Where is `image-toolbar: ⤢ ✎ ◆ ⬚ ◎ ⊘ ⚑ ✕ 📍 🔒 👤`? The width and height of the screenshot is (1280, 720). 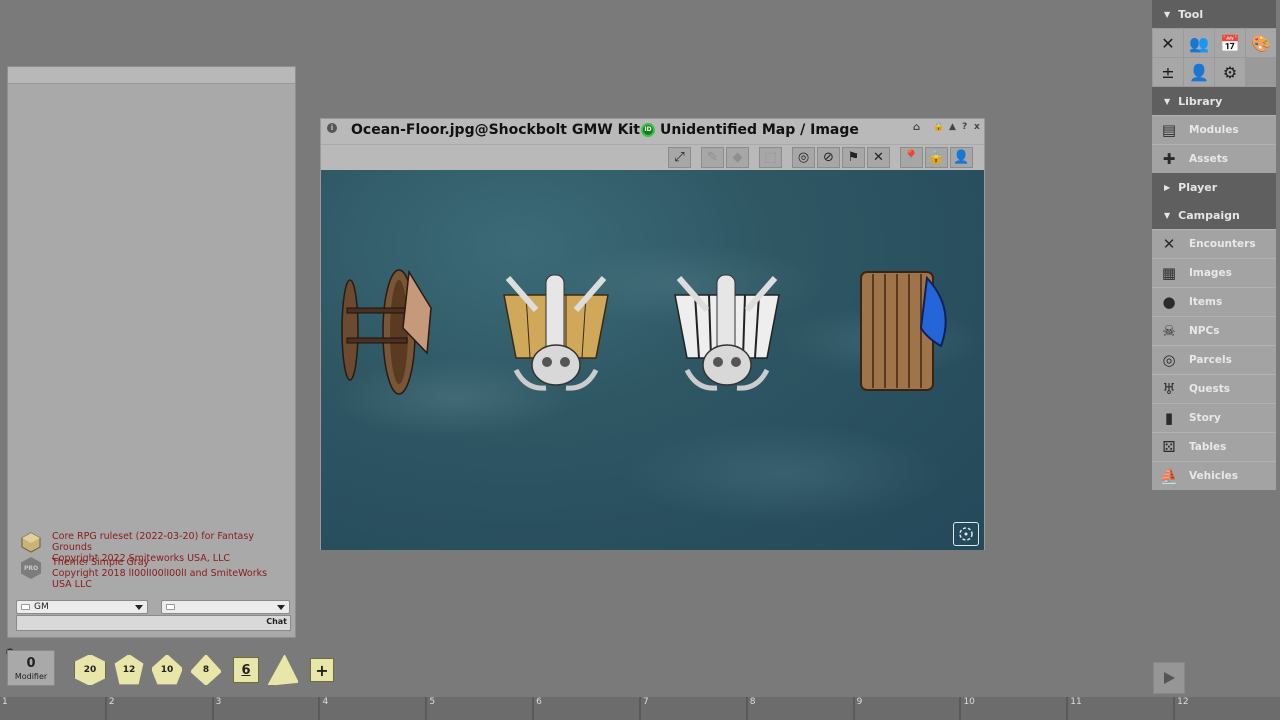 image-toolbar: ⤢ ✎ ◆ ⬚ ◎ ⊘ ⚑ ✕ 📍 🔒 👤 is located at coordinates (652, 157).